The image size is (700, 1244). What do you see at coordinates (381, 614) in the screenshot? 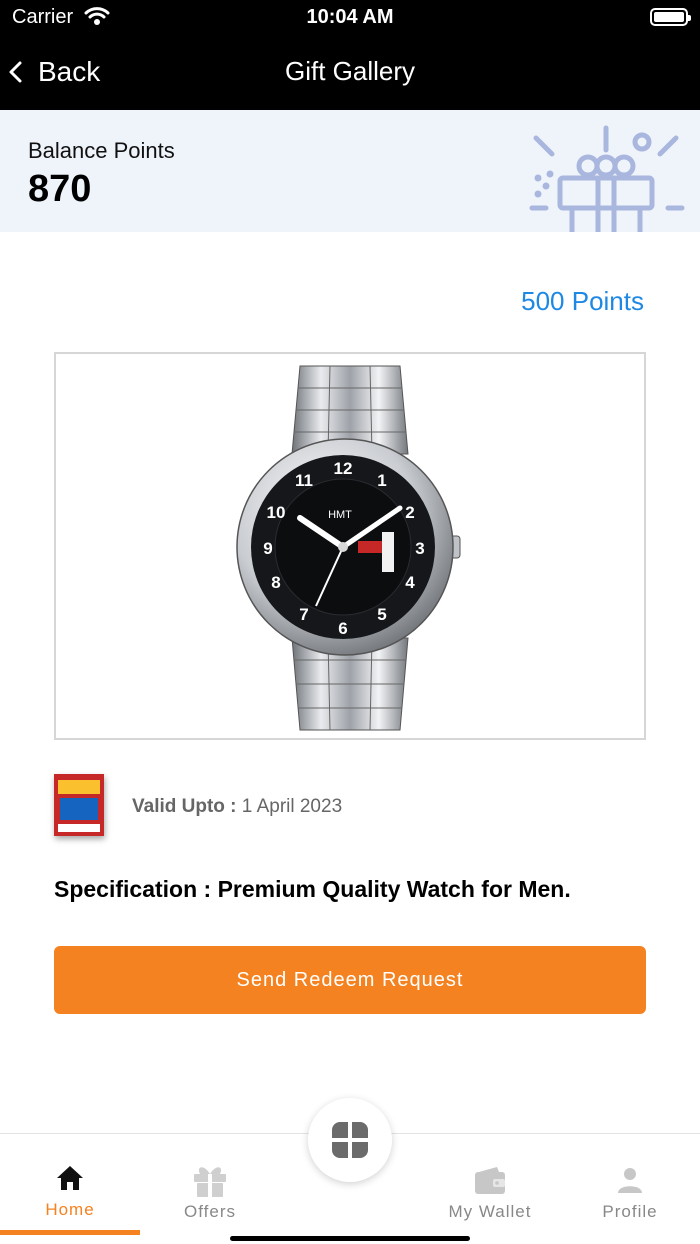
I see `svg-text: 5` at bounding box center [381, 614].